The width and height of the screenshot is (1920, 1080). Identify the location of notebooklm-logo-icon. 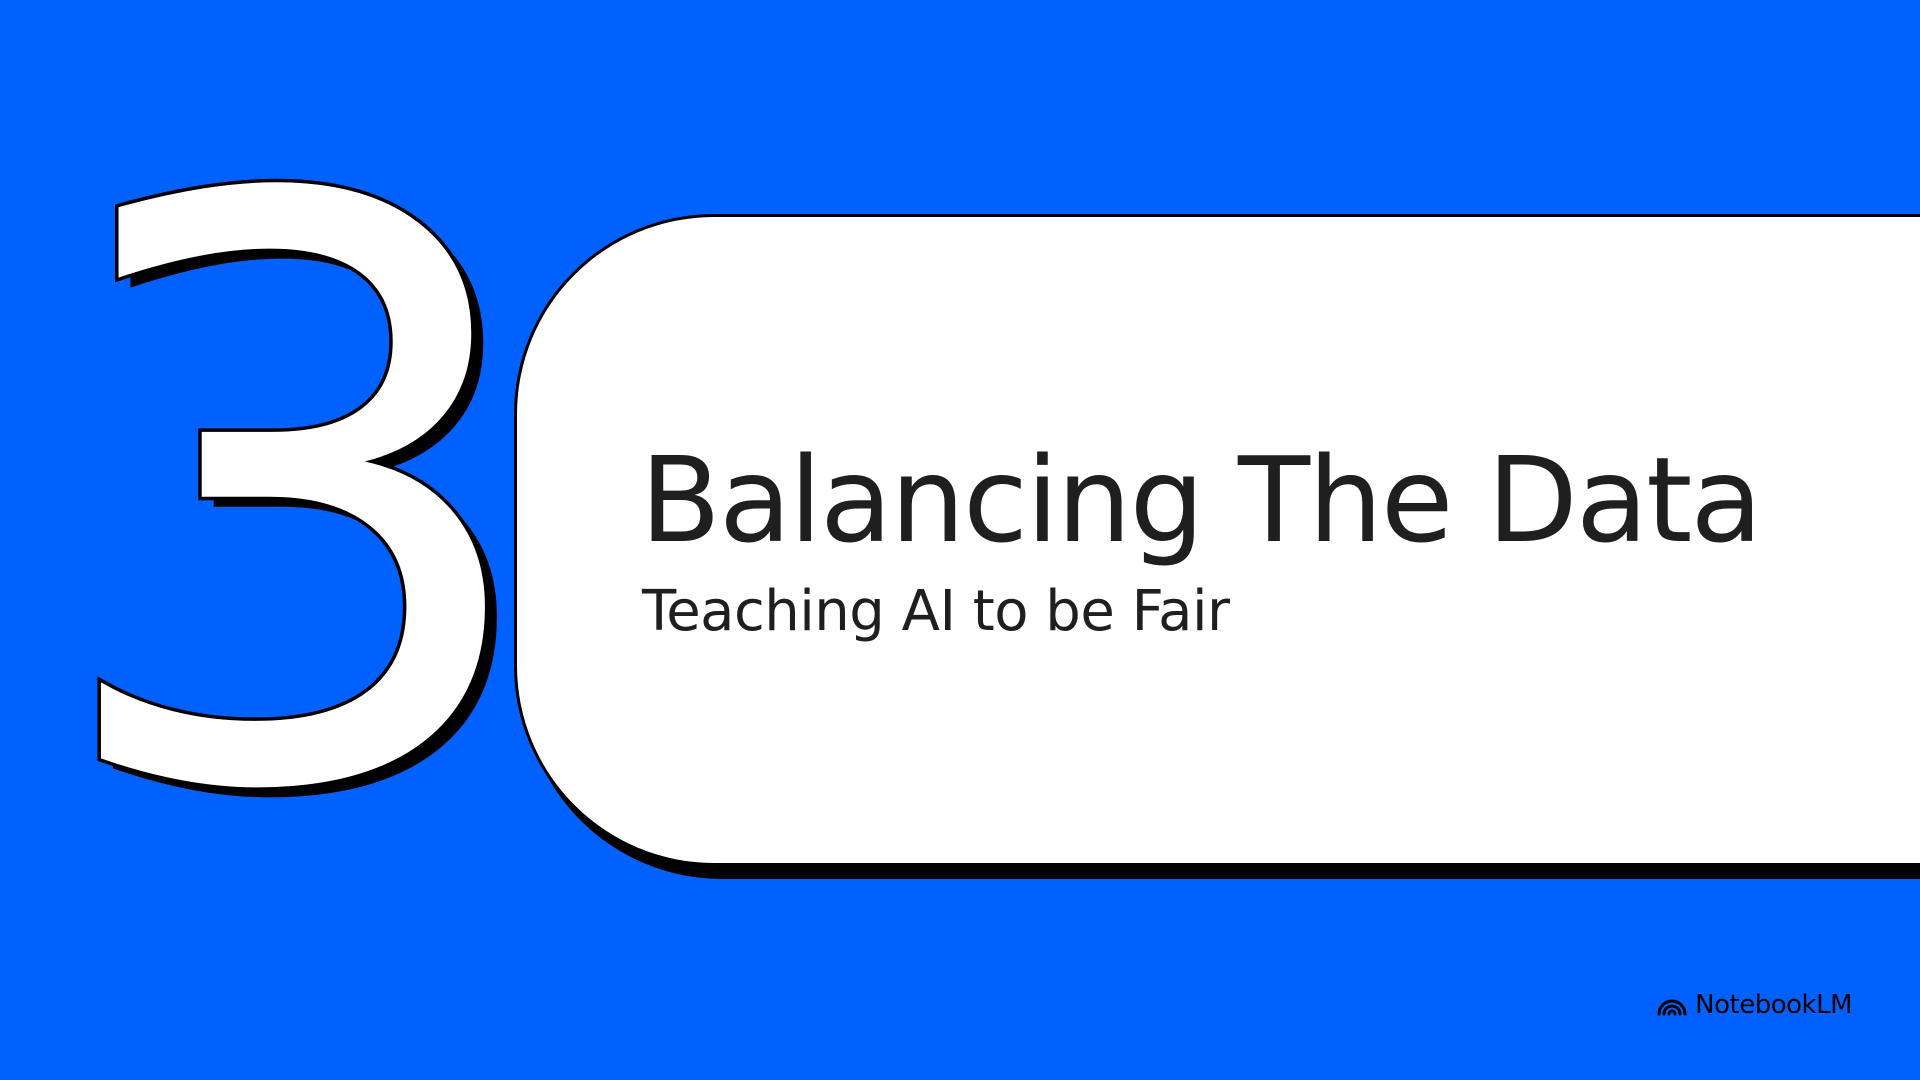
(1672, 1005).